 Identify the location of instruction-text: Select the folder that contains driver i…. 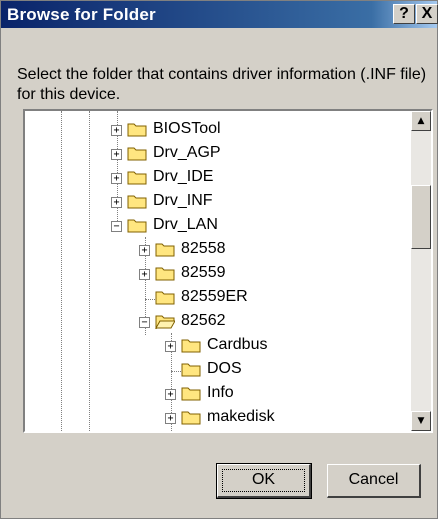
(222, 84).